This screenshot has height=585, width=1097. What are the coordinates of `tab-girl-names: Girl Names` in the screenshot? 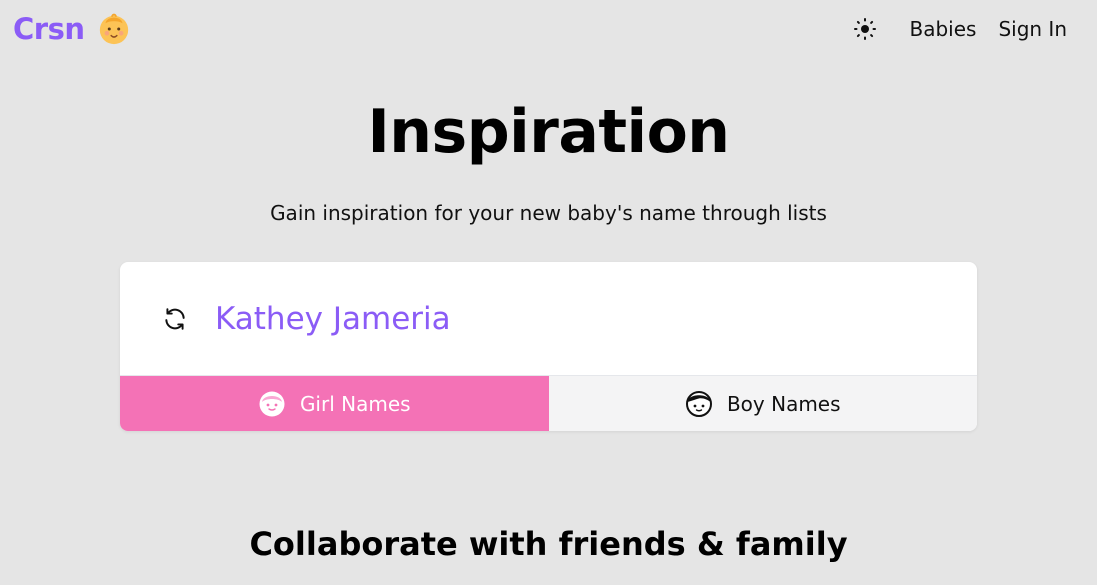 It's located at (334, 403).